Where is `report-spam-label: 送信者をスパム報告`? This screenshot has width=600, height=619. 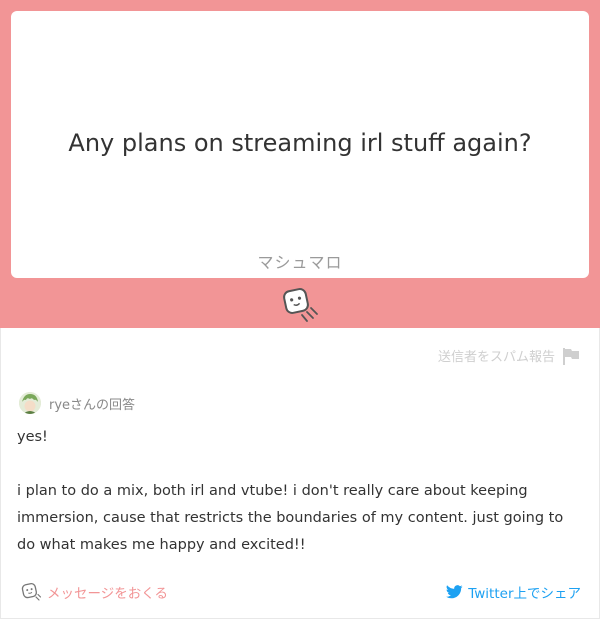 report-spam-label: 送信者をスパム報告 is located at coordinates (496, 357).